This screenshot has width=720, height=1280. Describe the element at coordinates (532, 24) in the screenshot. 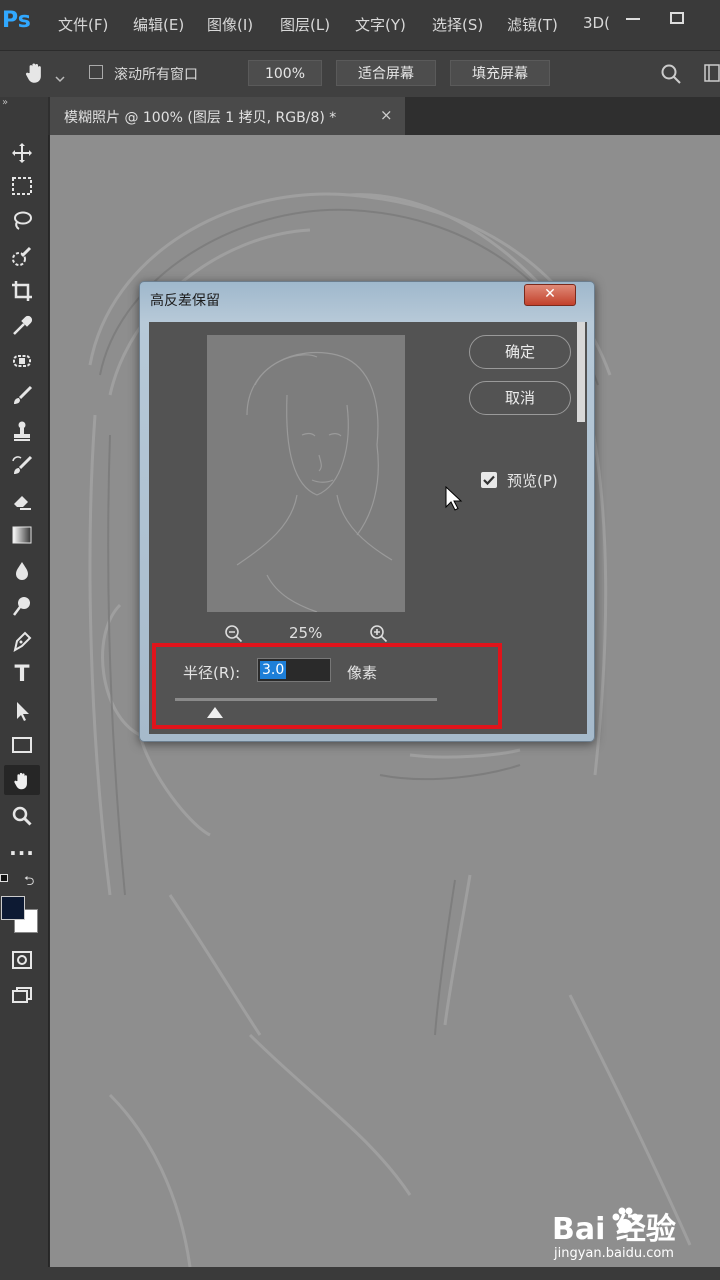

I see `menu-filter: 滤镜(T)` at that location.